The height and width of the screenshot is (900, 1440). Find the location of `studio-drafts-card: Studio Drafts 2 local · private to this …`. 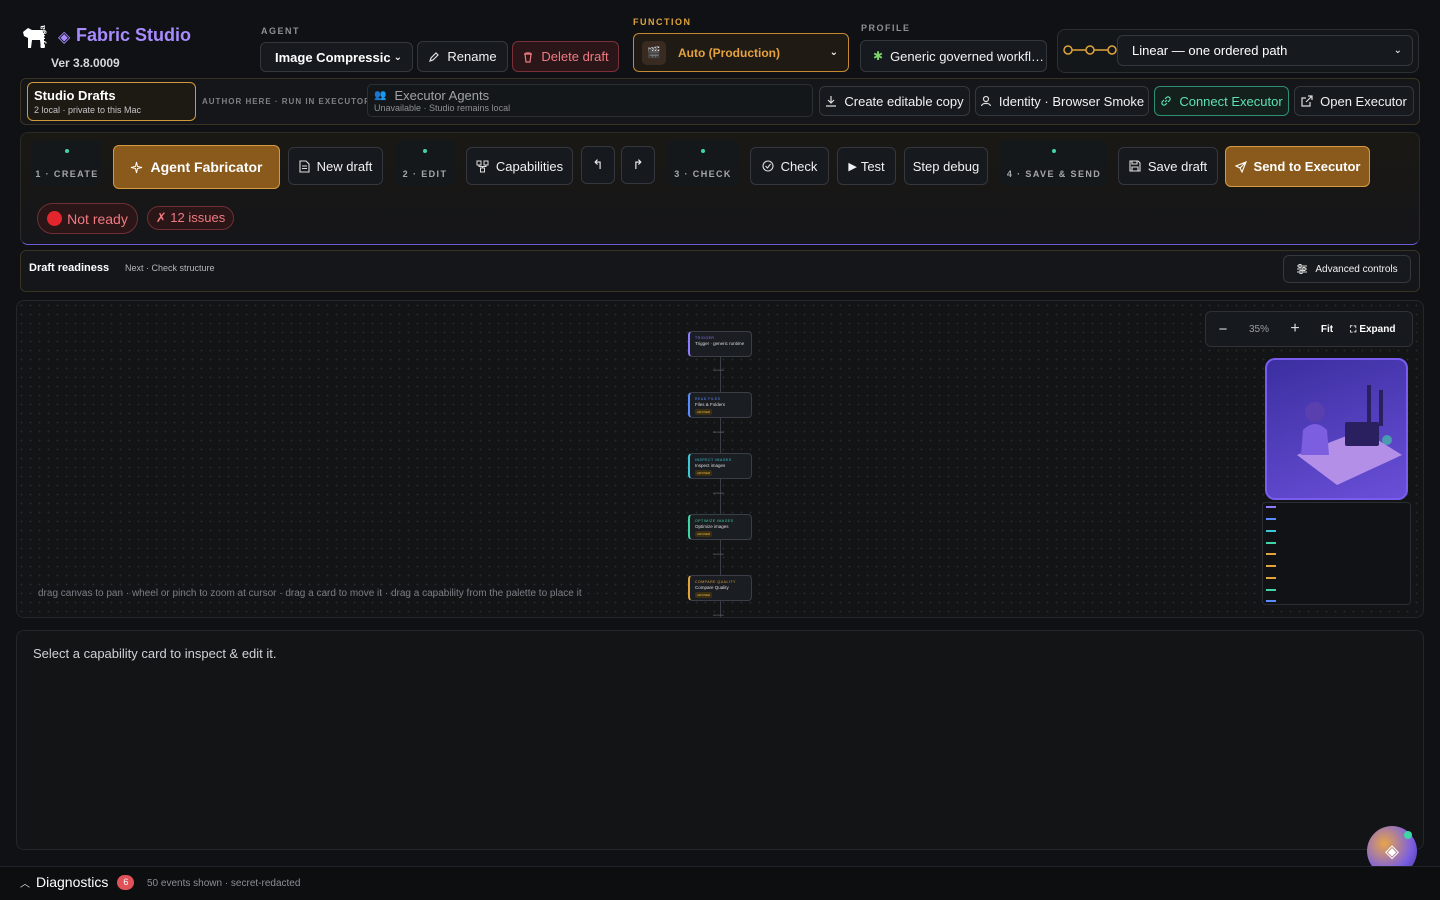

studio-drafts-card: Studio Drafts 2 local · private to this … is located at coordinates (111, 101).